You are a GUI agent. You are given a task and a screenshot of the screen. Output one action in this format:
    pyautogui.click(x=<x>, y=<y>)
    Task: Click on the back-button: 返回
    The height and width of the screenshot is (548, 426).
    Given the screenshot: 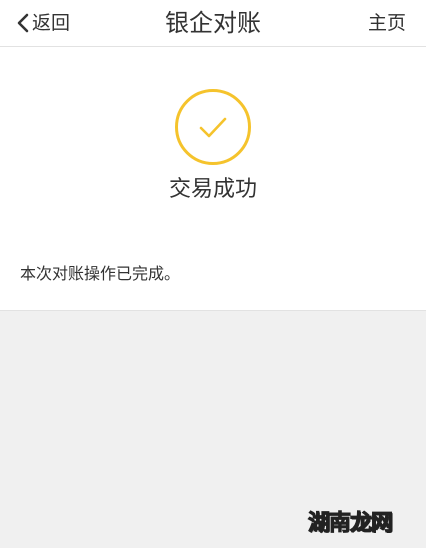 What is the action you would take?
    pyautogui.click(x=43, y=23)
    